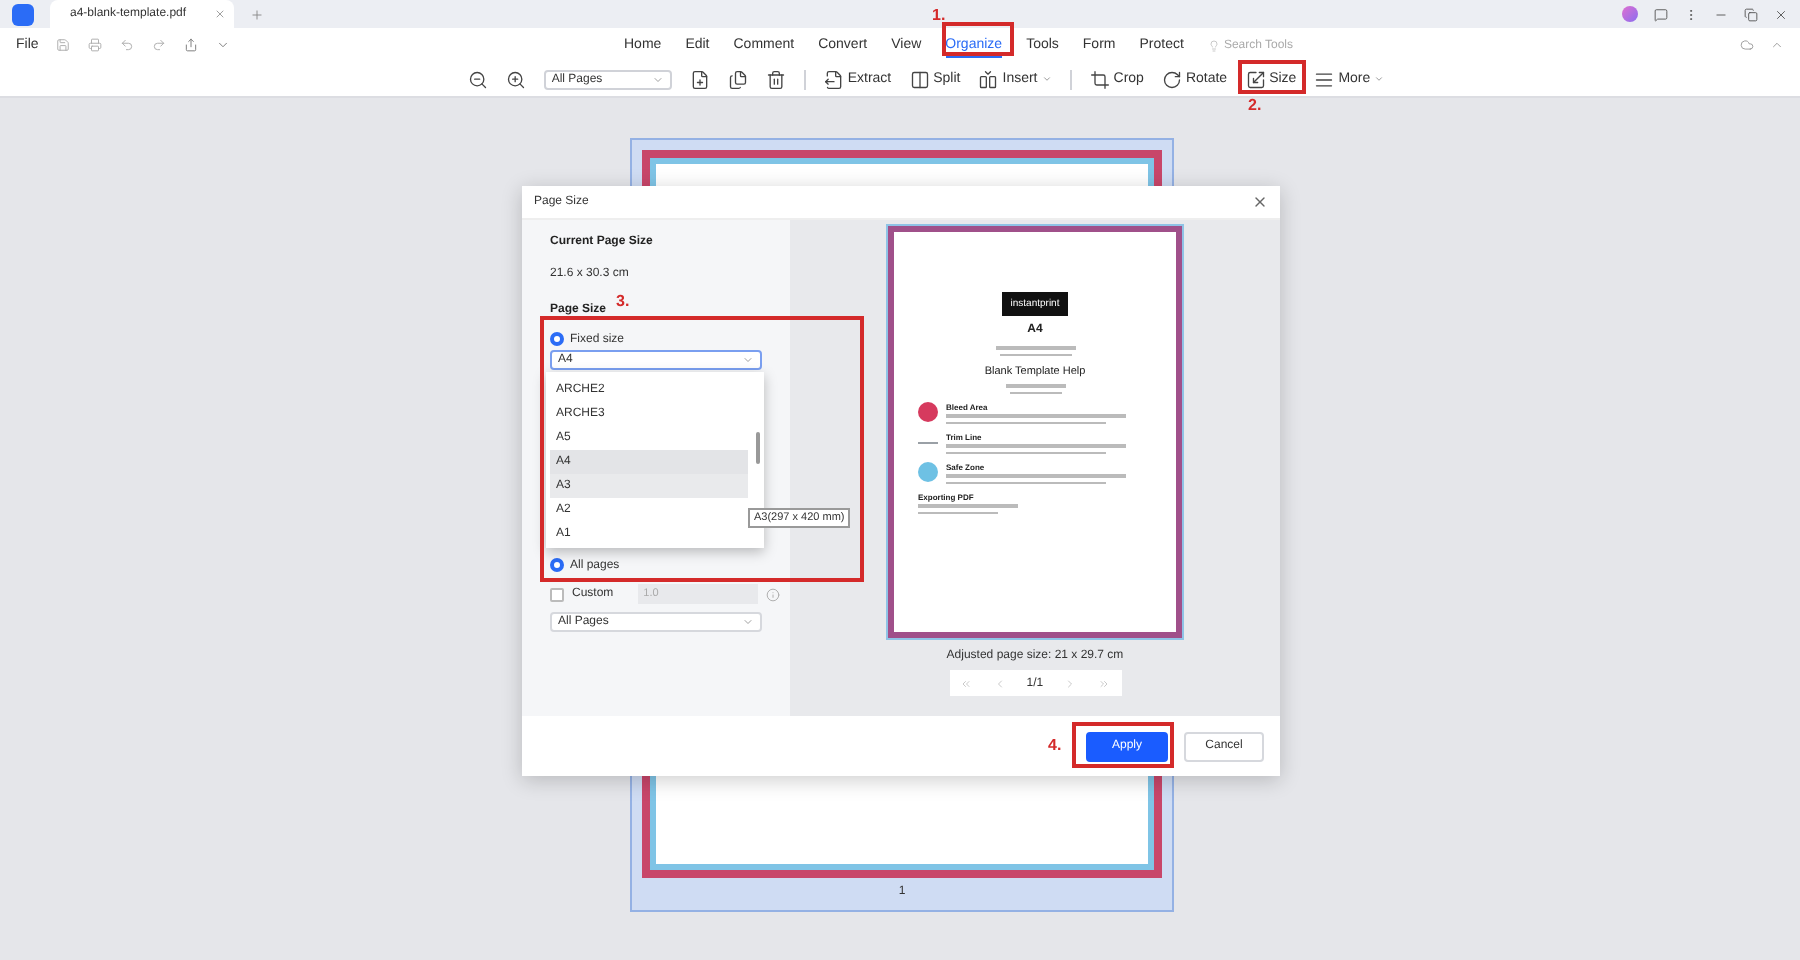 Image resolution: width=1800 pixels, height=960 pixels. What do you see at coordinates (999, 683) in the screenshot?
I see `previous-icon` at bounding box center [999, 683].